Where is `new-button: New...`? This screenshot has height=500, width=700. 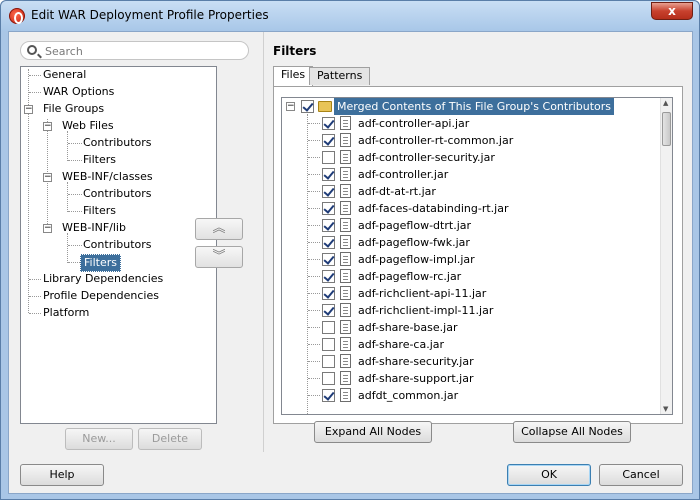 new-button: New... is located at coordinates (99, 439).